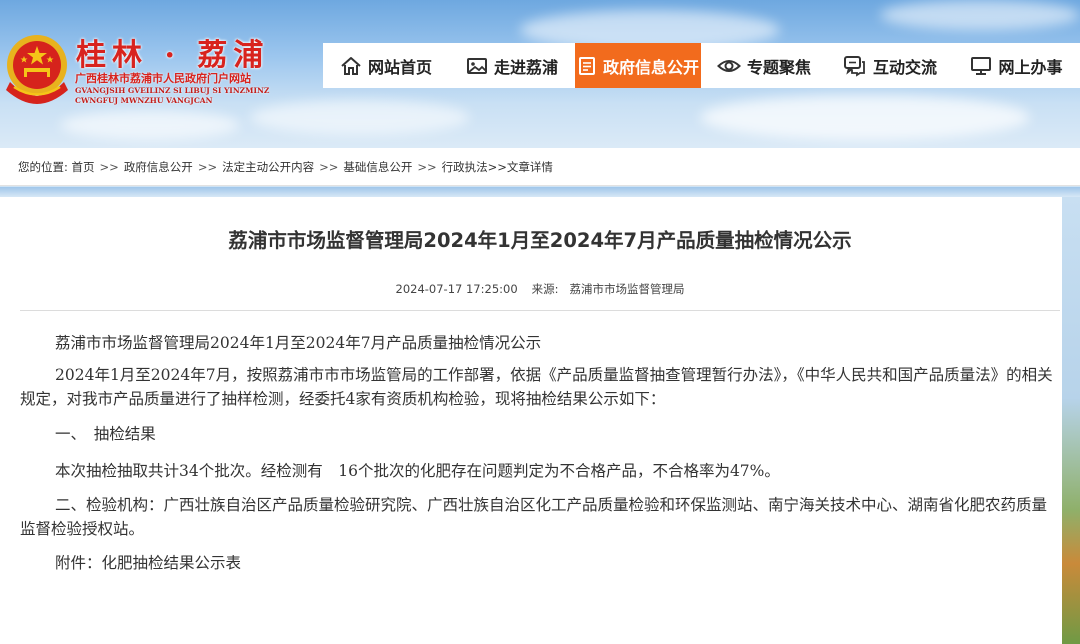  I want to click on breadcrumb-link-enforcement: 行政执法>>文章详情, so click(497, 167).